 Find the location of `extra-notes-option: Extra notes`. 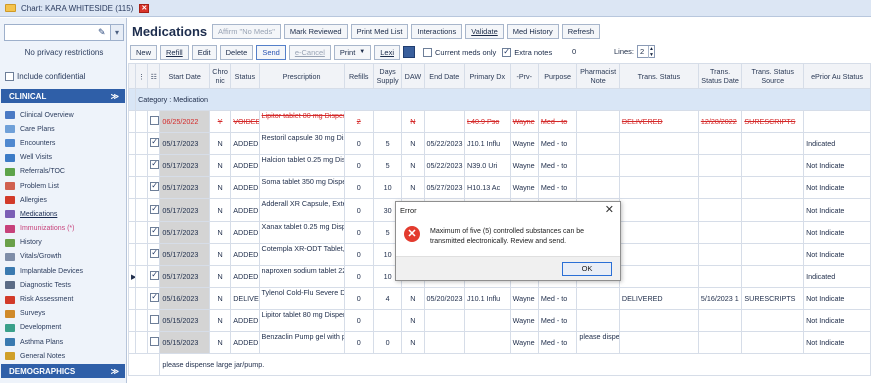

extra-notes-option: Extra notes is located at coordinates (527, 52).